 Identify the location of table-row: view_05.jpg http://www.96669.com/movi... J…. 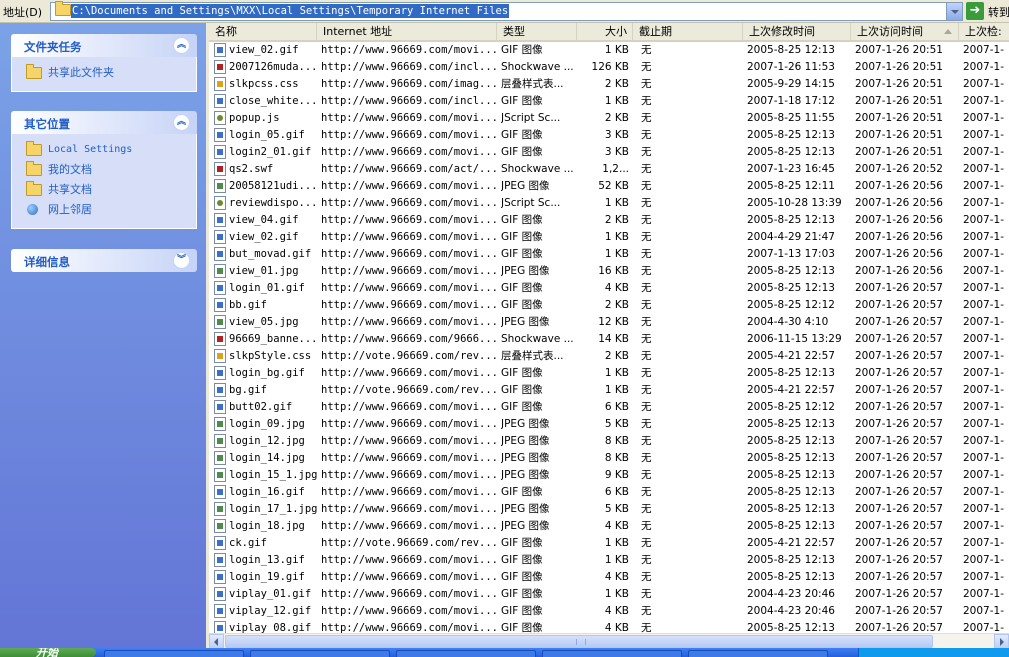
(609, 322).